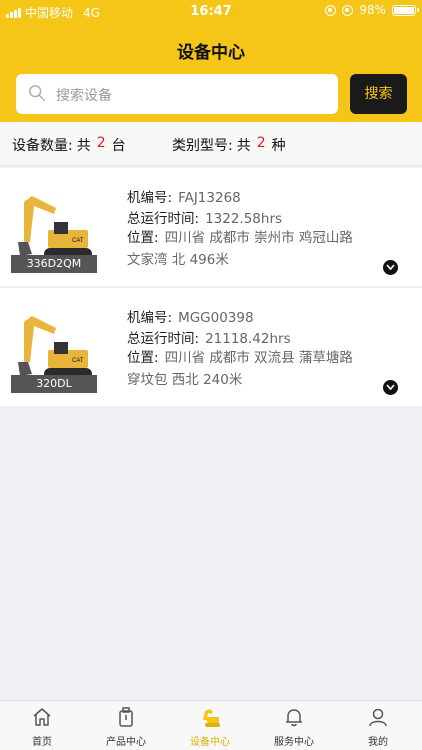  What do you see at coordinates (211, 53) in the screenshot?
I see `page-title: 设备中心` at bounding box center [211, 53].